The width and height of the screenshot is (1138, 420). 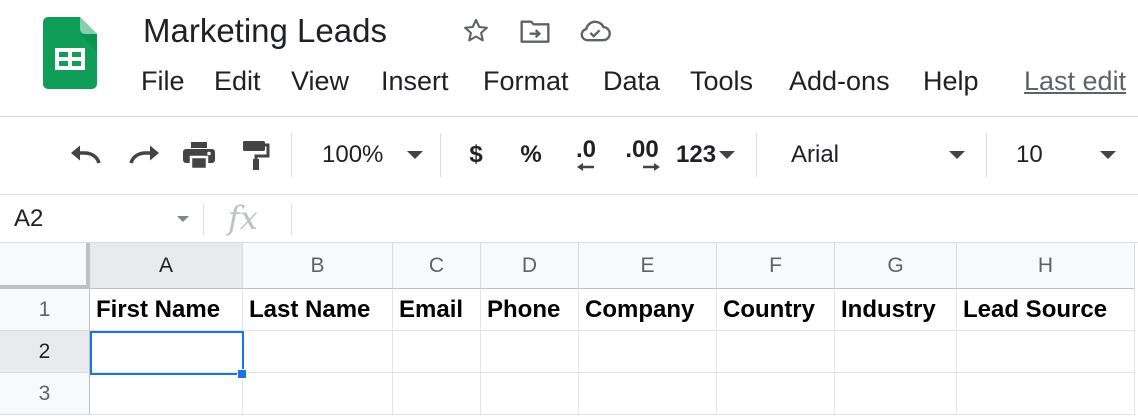 What do you see at coordinates (526, 81) in the screenshot?
I see `menu-format: Format` at bounding box center [526, 81].